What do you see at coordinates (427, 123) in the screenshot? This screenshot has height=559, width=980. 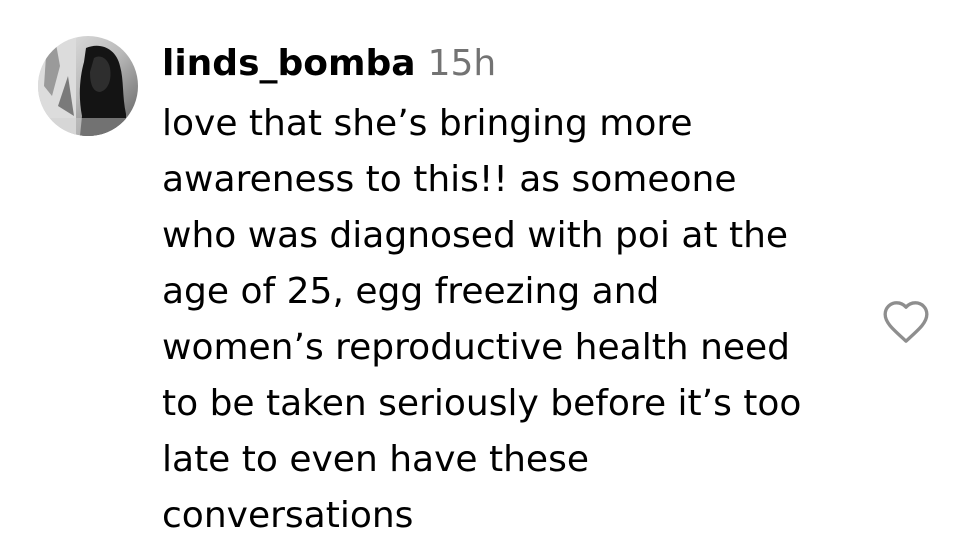 I see `comment-text-line: love that she’s bringing more` at bounding box center [427, 123].